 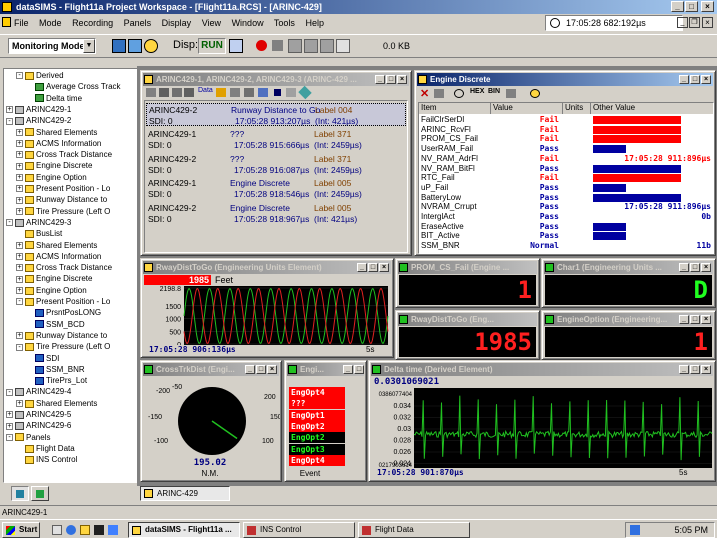 I want to click on clear-icon, so click(x=291, y=92).